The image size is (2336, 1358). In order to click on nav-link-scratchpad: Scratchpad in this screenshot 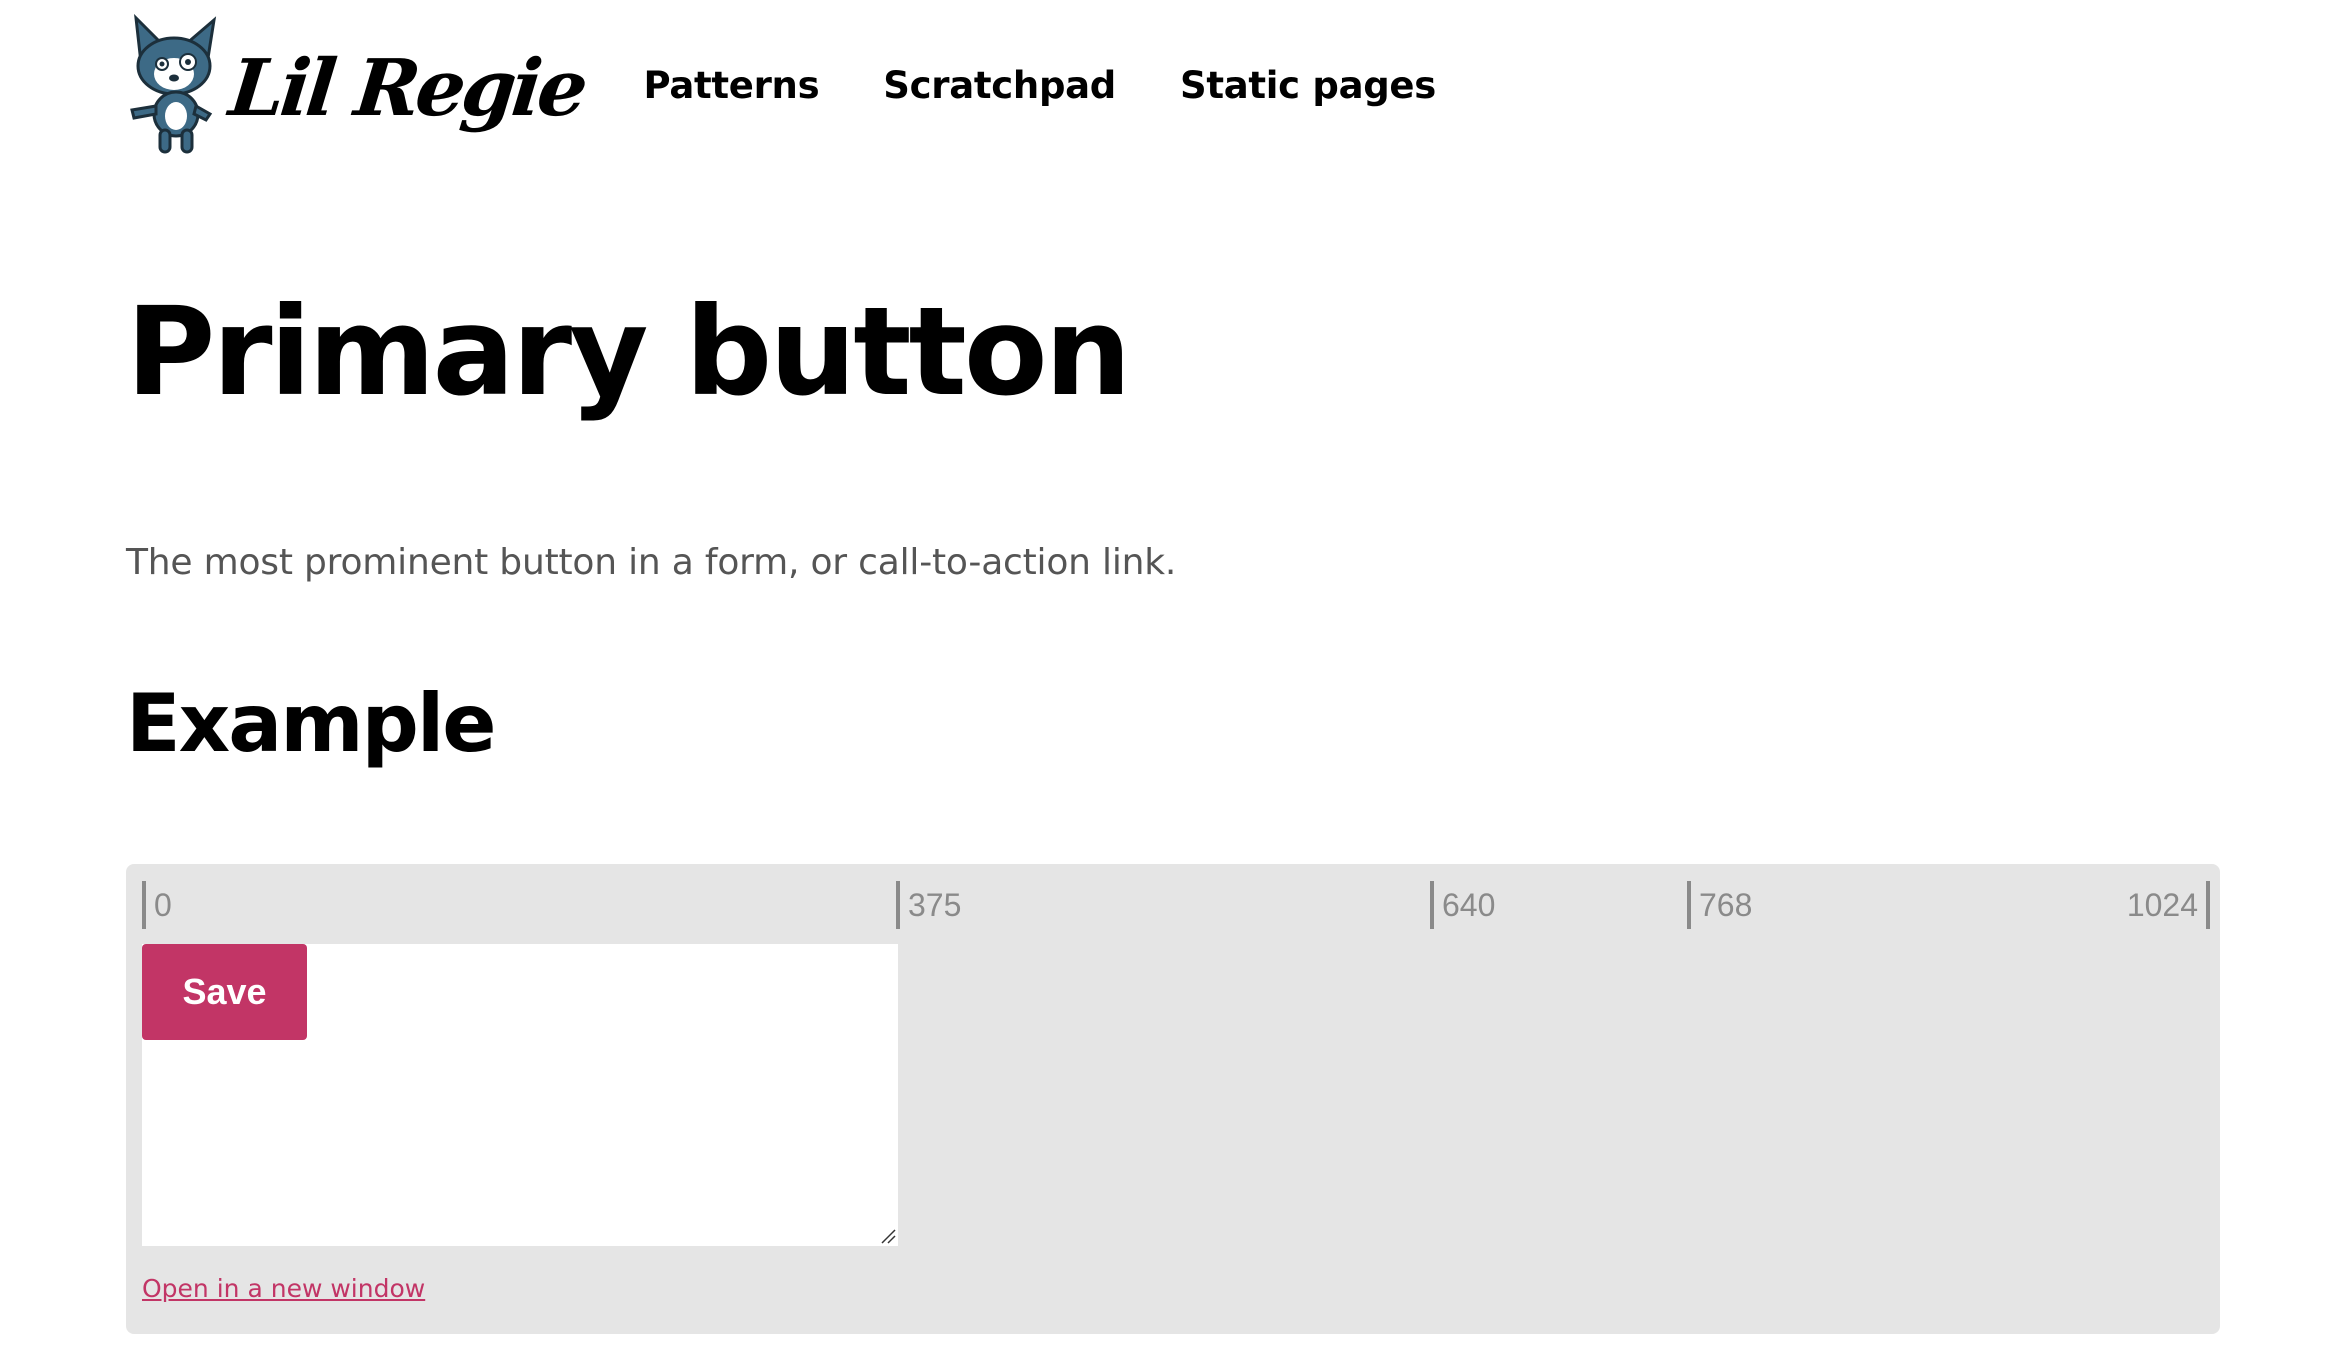, I will do `click(999, 85)`.